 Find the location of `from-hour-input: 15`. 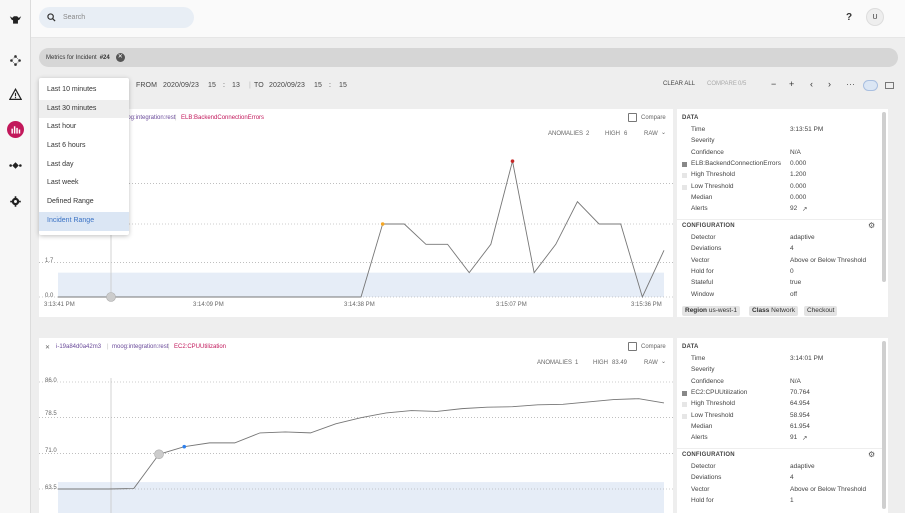

from-hour-input: 15 is located at coordinates (212, 85).